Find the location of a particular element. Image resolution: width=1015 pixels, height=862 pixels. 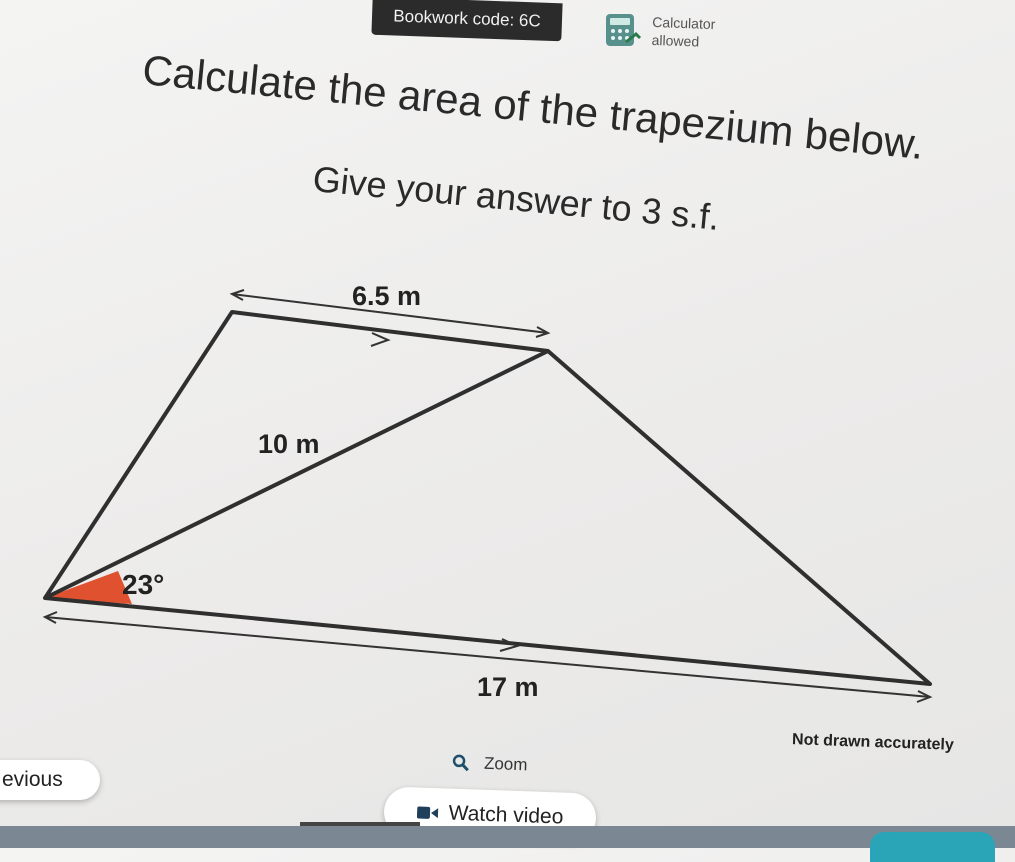

parallel-arrow-top is located at coordinates (380, 339).